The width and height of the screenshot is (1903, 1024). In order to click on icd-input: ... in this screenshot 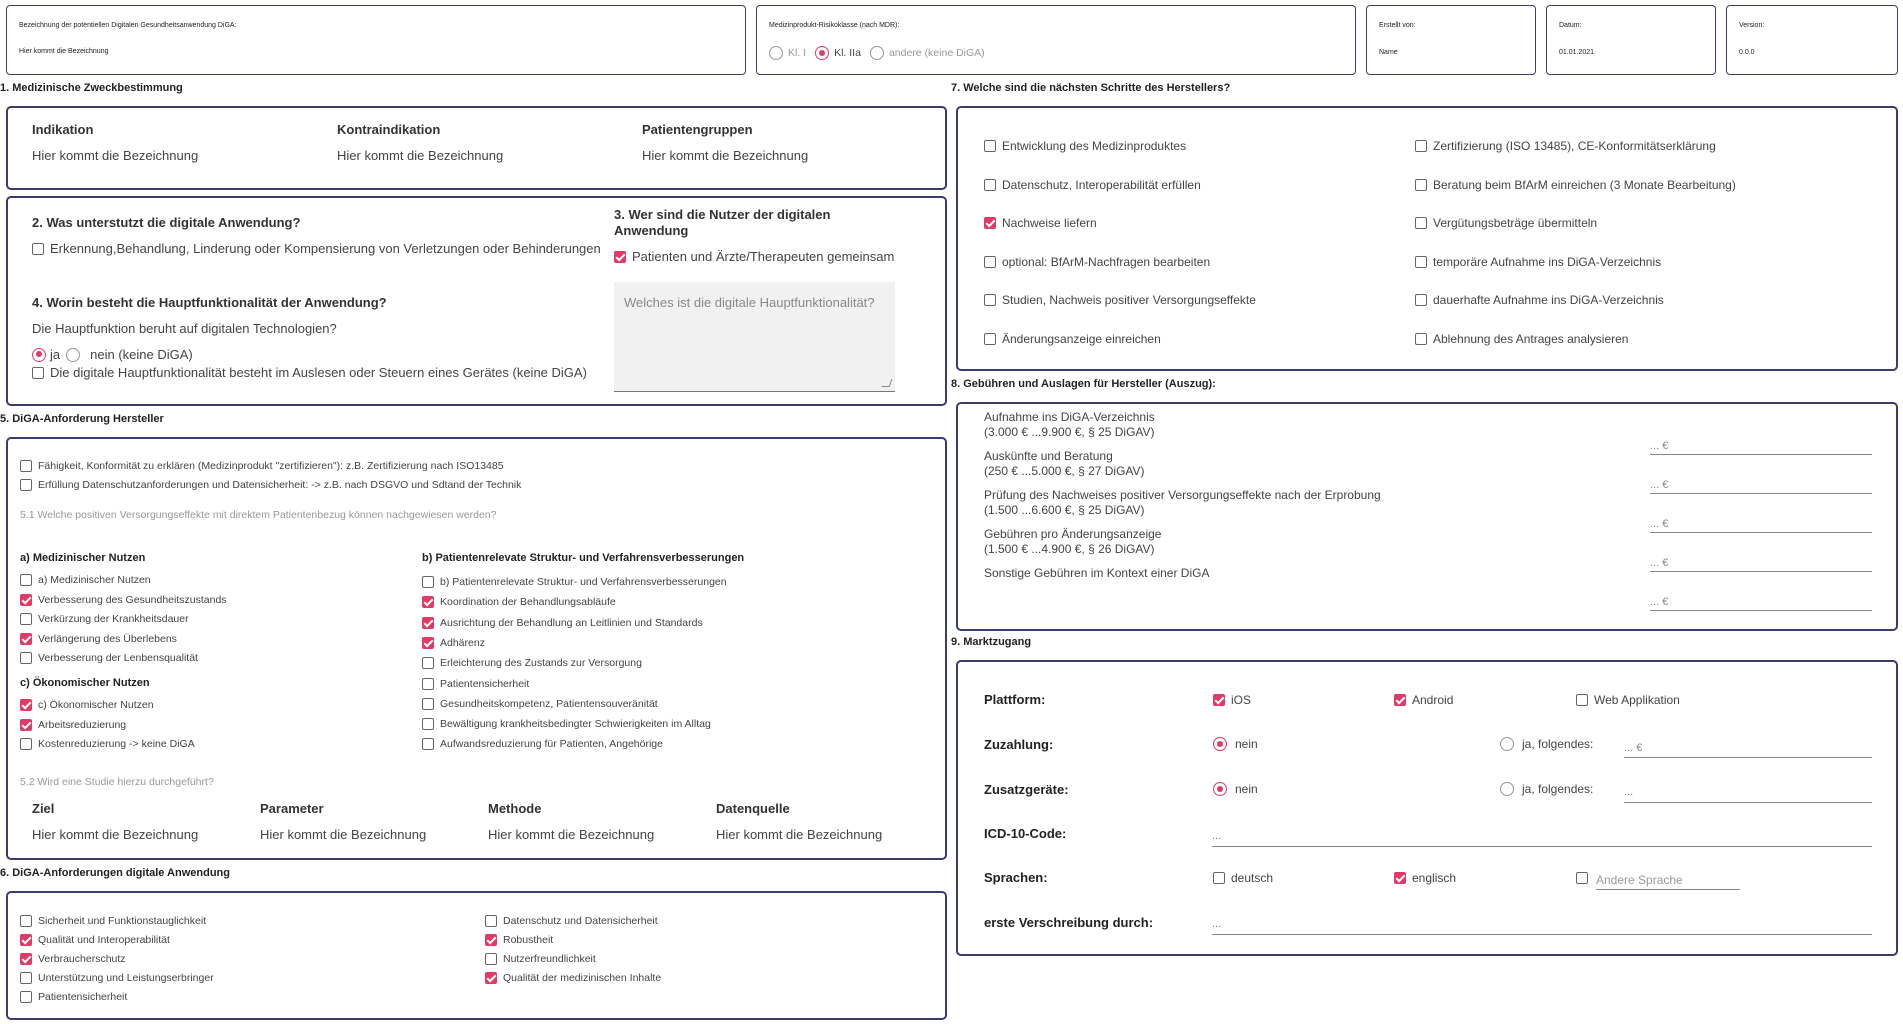, I will do `click(1542, 838)`.